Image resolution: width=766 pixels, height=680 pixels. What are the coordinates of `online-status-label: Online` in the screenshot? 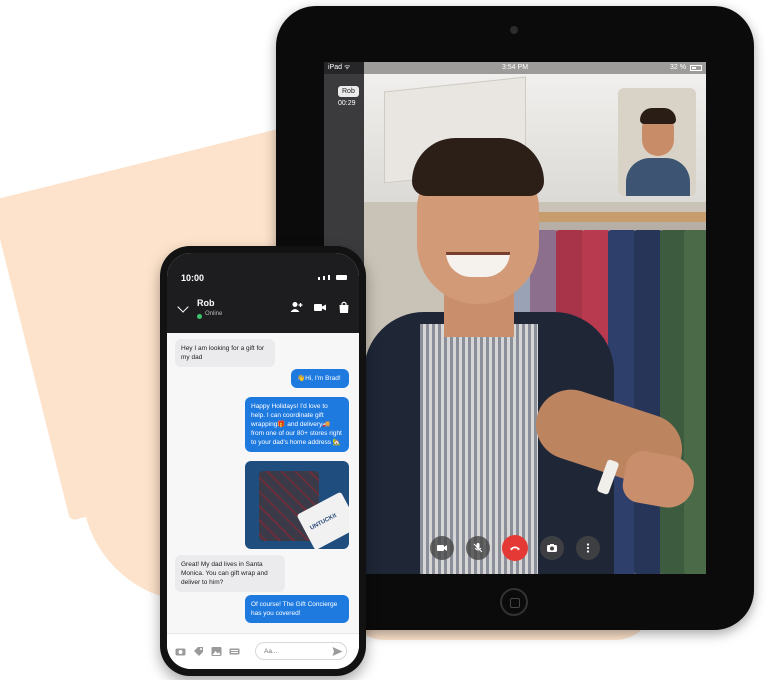 It's located at (214, 314).